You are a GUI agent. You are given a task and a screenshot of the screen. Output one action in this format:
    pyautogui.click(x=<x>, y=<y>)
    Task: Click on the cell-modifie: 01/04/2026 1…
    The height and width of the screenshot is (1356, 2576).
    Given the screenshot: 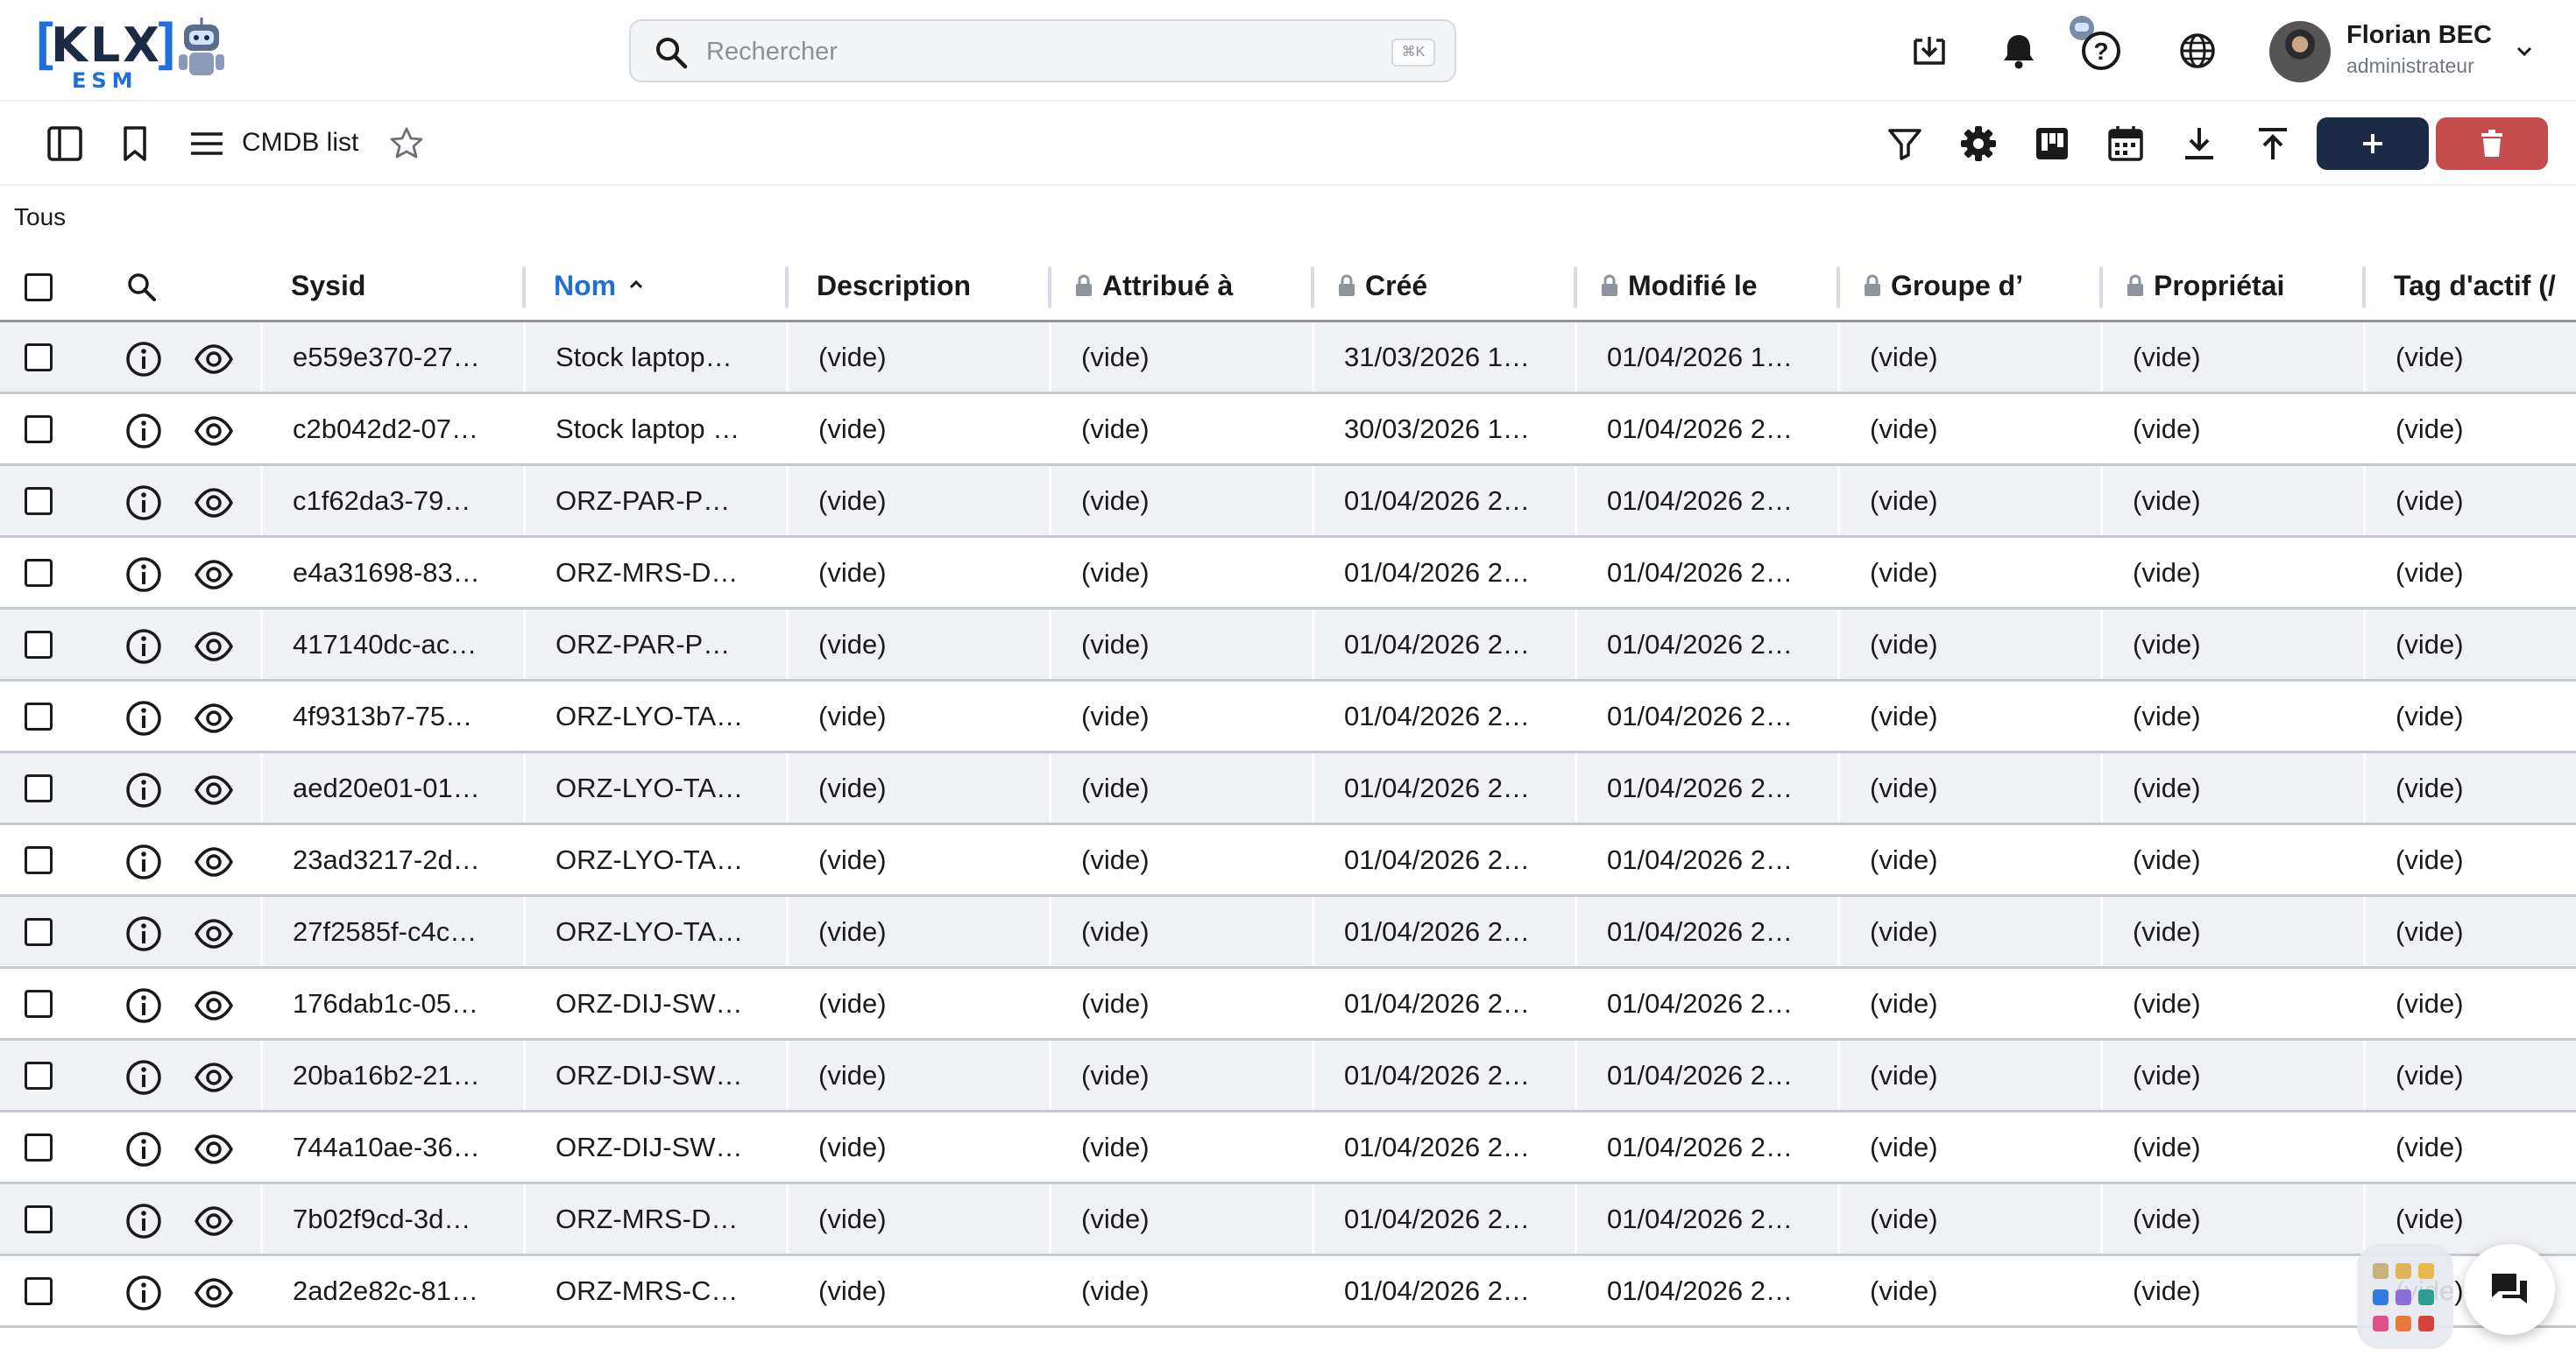 What is the action you would take?
    pyautogui.click(x=1708, y=357)
    